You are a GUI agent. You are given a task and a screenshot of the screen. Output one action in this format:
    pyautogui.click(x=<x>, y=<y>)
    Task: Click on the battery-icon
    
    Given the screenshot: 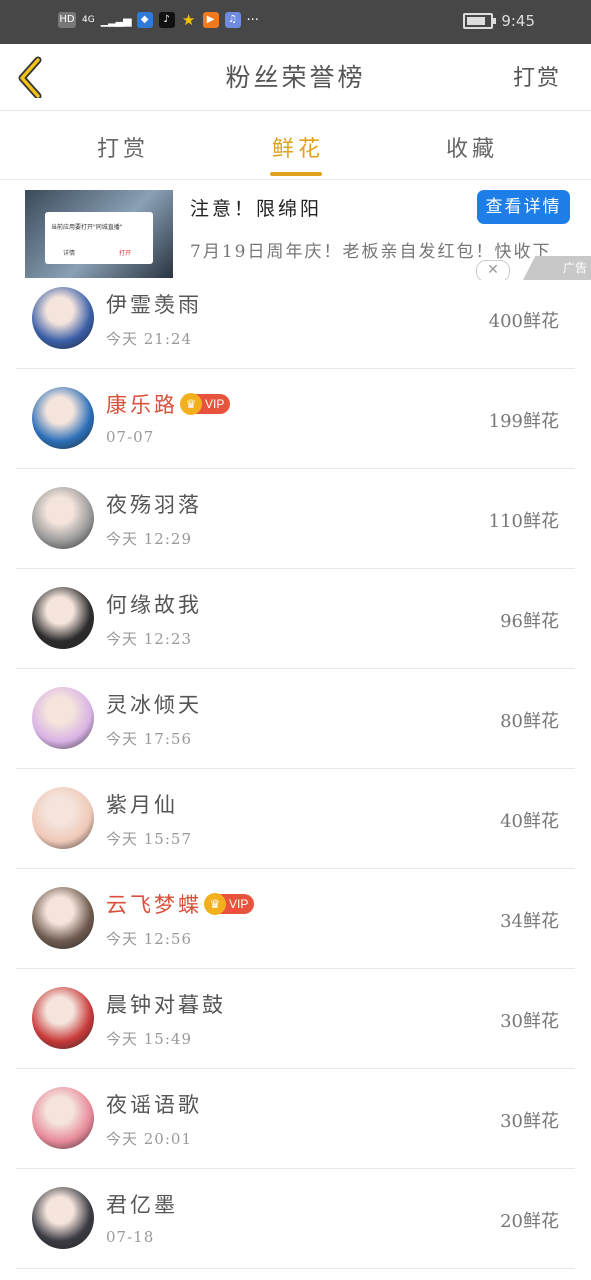 What is the action you would take?
    pyautogui.click(x=480, y=21)
    